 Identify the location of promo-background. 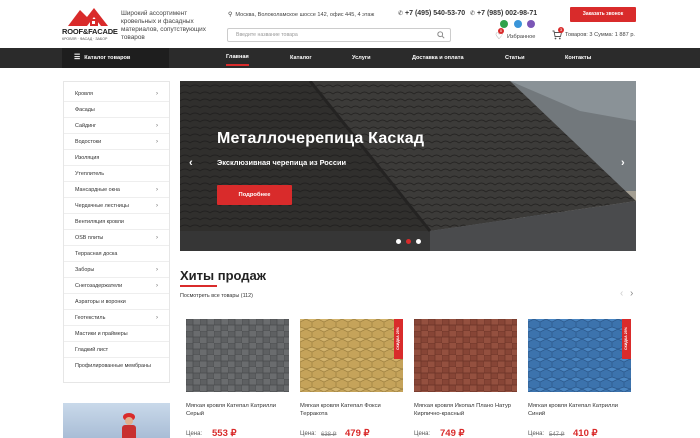
(116, 420).